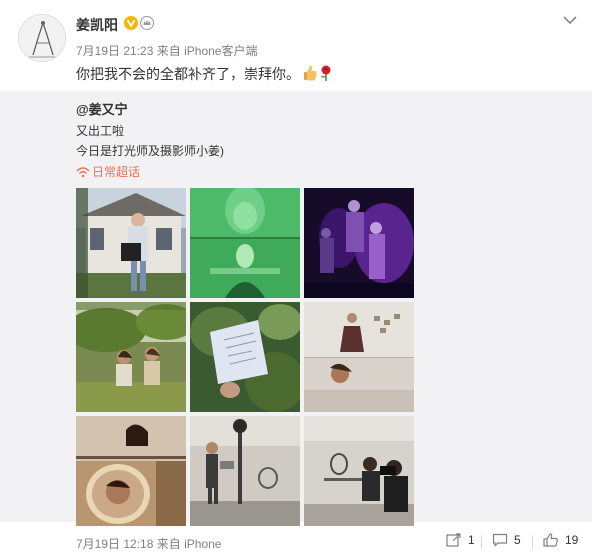 The height and width of the screenshot is (558, 592). What do you see at coordinates (97, 25) in the screenshot?
I see `author-name: 姜凯阳` at bounding box center [97, 25].